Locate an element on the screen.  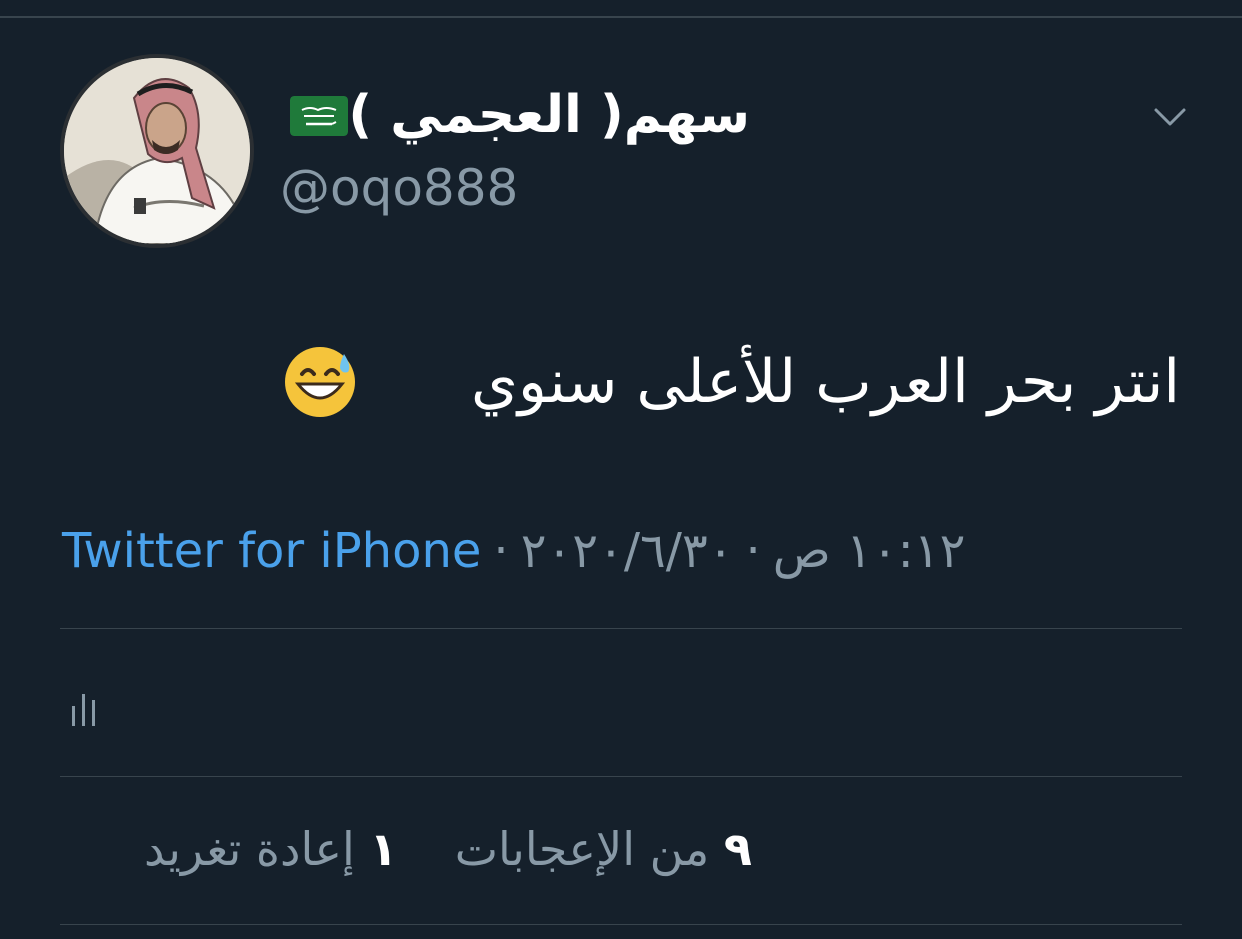
retweets-label: إعادة تغريد is located at coordinates (249, 849).